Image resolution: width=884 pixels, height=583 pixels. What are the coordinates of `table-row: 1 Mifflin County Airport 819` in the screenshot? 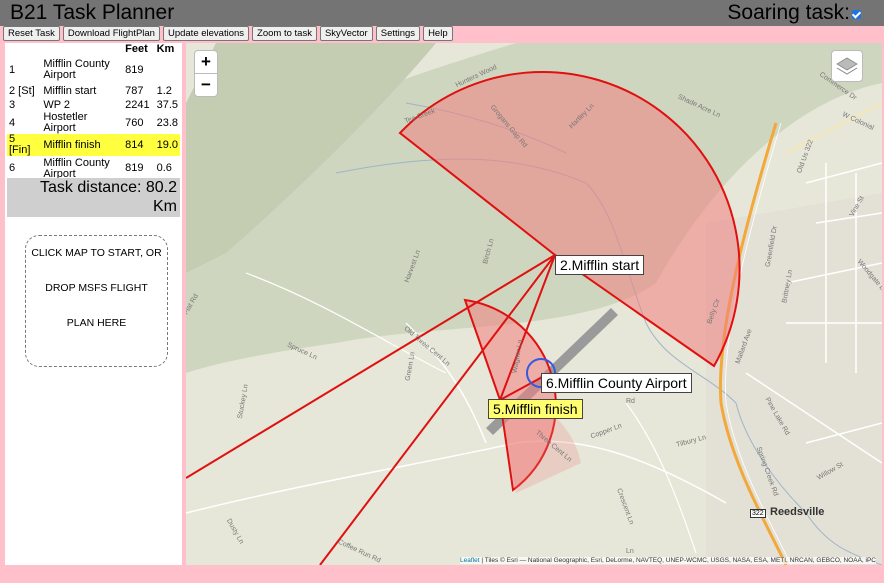 It's located at (93, 70).